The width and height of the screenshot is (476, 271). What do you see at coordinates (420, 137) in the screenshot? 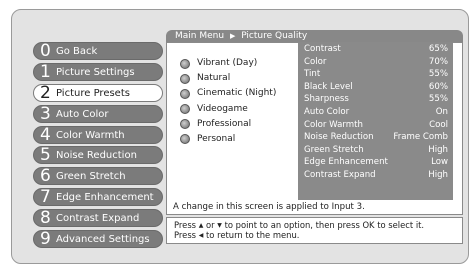
I see `setting-value: Frame Comb` at bounding box center [420, 137].